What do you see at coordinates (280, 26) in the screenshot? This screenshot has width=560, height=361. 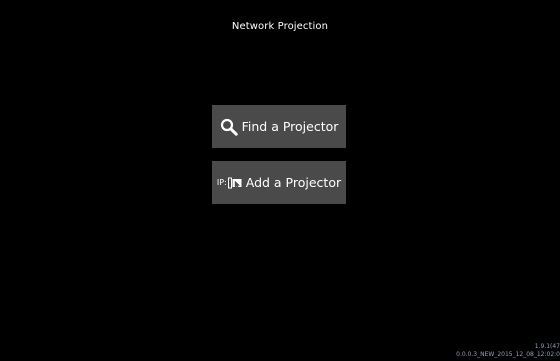 I see `page-title: Network Projection` at bounding box center [280, 26].